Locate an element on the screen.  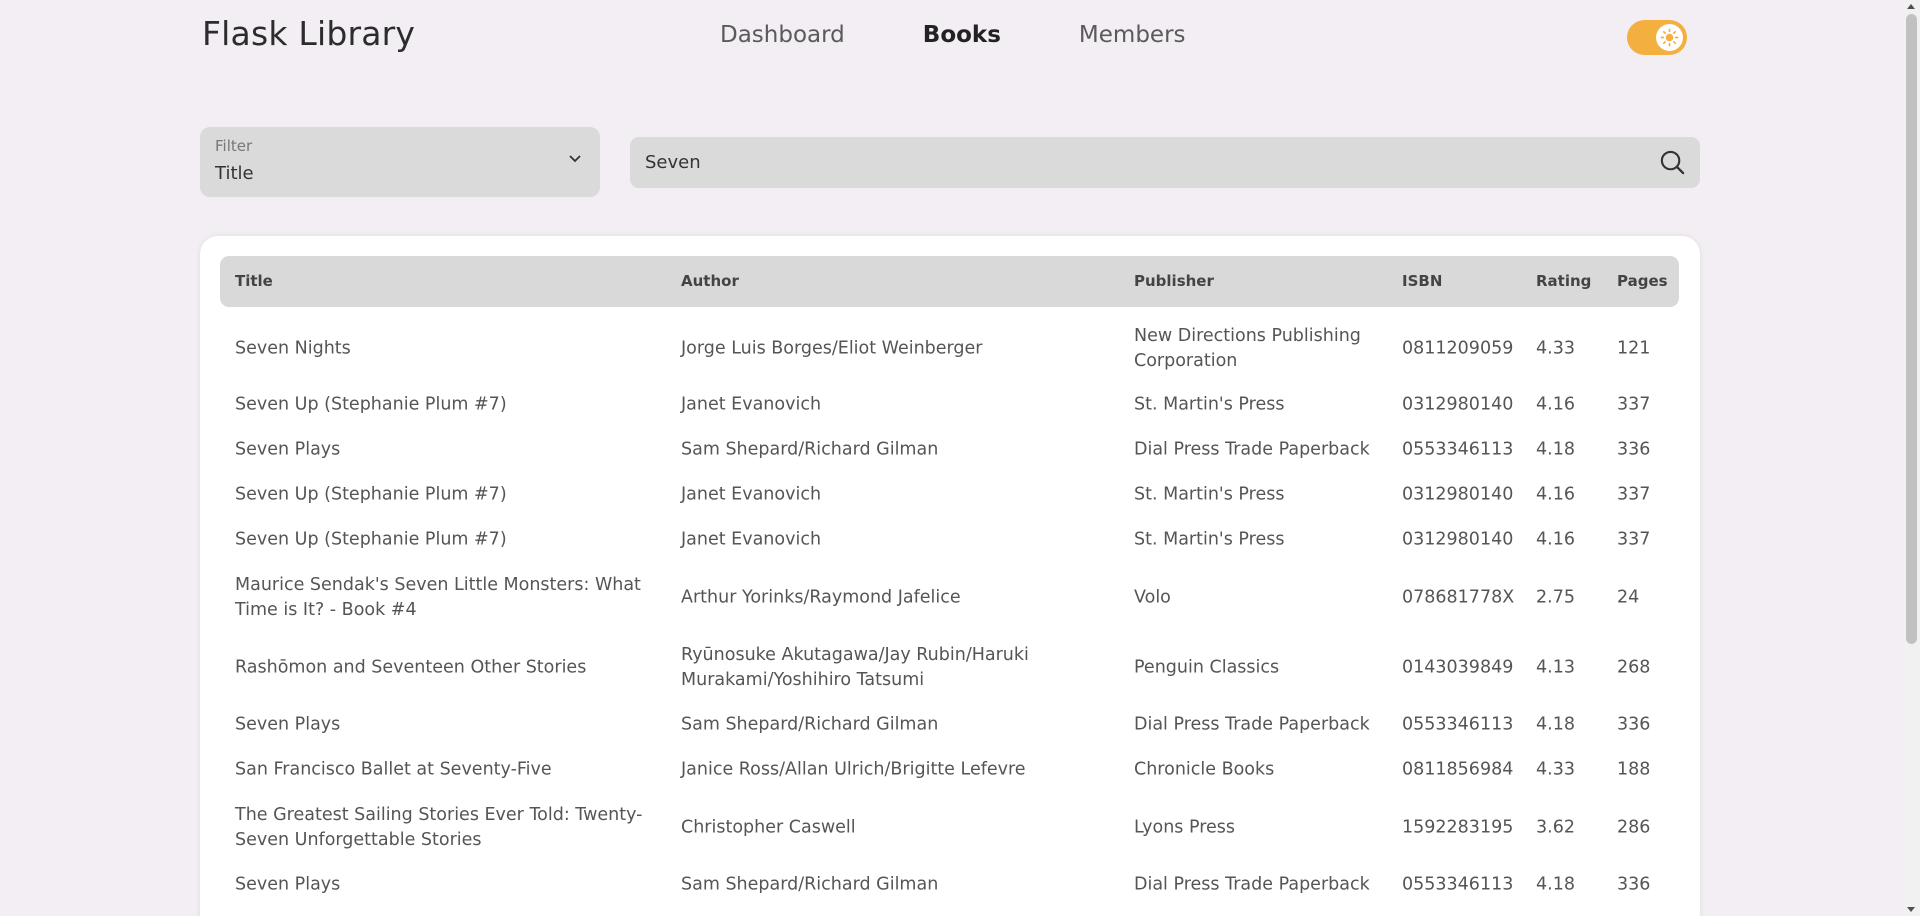
theme-knob is located at coordinates (1669, 37).